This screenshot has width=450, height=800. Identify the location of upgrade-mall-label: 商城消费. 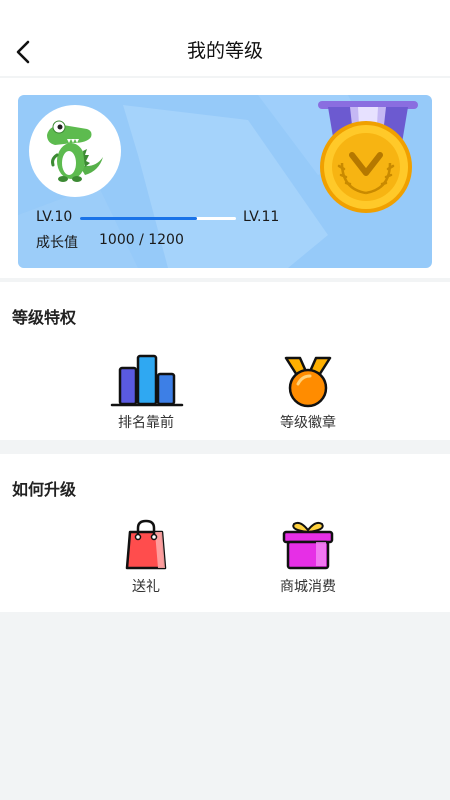
(308, 587).